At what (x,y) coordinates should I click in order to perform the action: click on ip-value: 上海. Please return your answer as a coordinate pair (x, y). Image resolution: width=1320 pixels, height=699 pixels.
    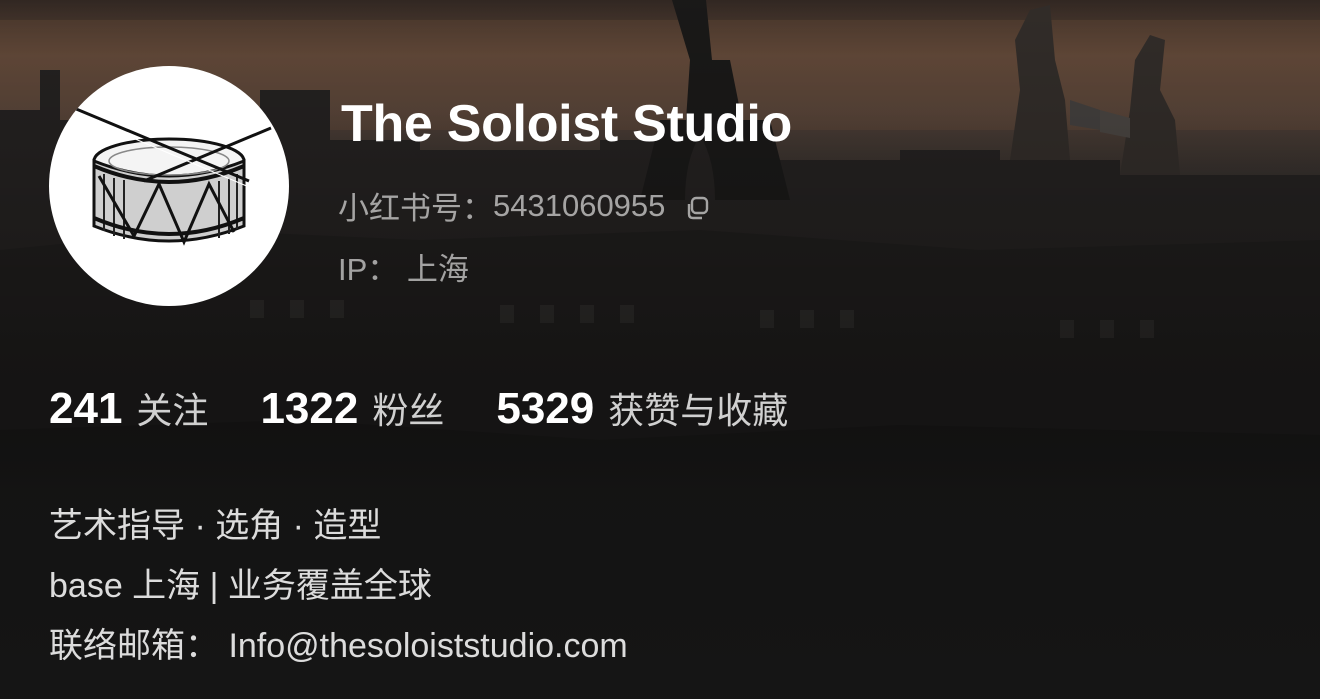
    Looking at the image, I should click on (437, 269).